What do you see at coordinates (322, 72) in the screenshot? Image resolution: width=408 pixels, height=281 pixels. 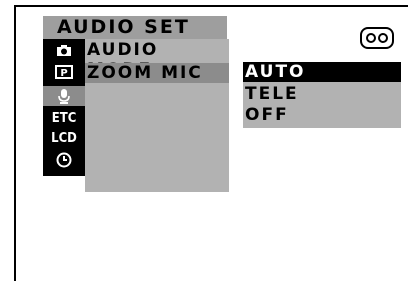 I see `option-auto: AUTO` at bounding box center [322, 72].